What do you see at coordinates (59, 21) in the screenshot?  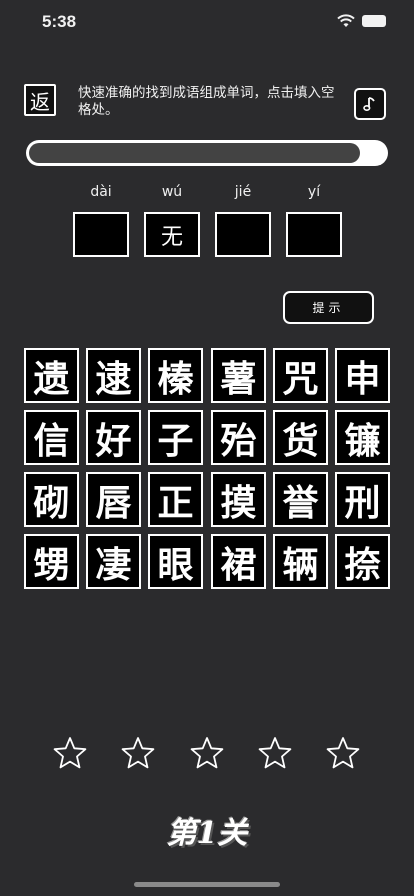 I see `status-time: 5:38` at bounding box center [59, 21].